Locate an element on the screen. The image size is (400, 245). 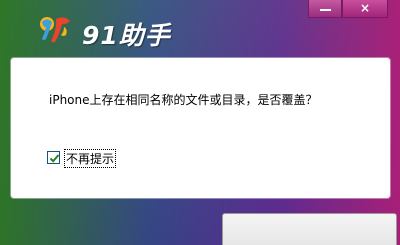
close-button: × is located at coordinates (365, 9).